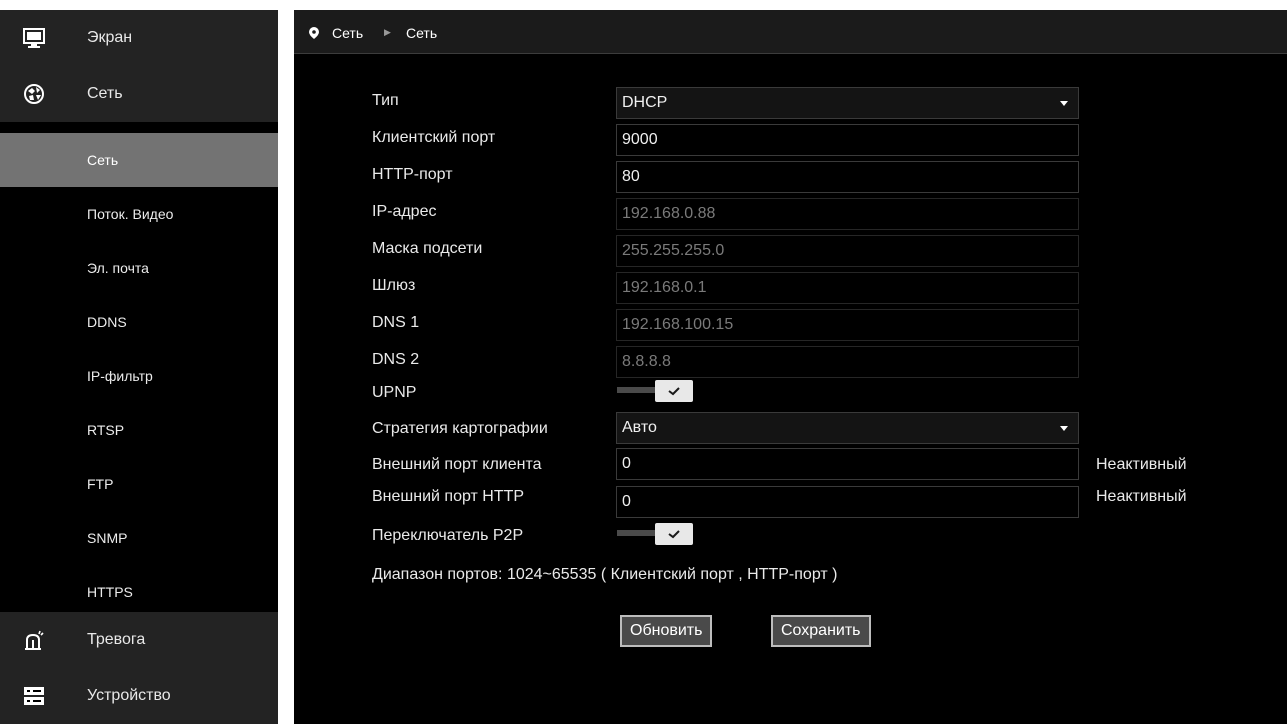 Image resolution: width=1287 pixels, height=724 pixels. Describe the element at coordinates (394, 285) in the screenshot. I see `gateway-label: Шлюз` at that location.